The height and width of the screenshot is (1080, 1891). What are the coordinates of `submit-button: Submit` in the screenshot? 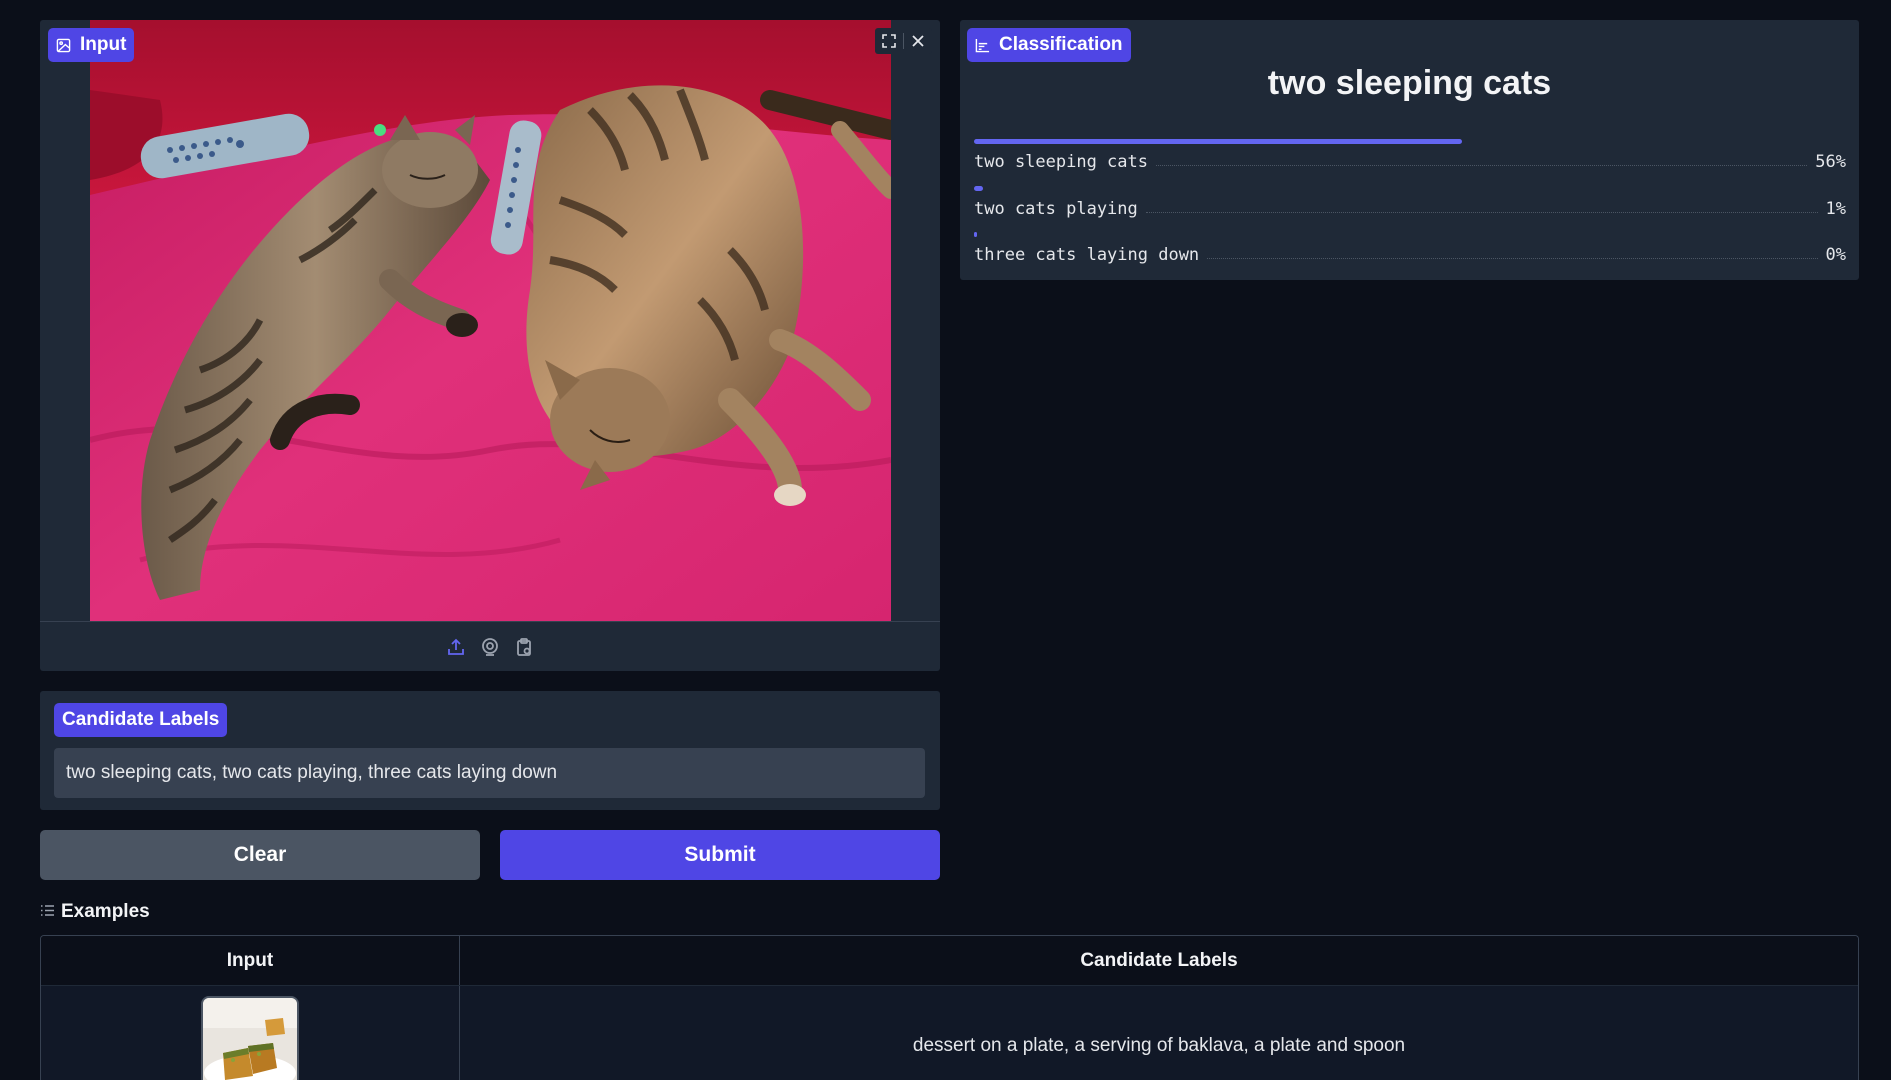 It's located at (720, 855).